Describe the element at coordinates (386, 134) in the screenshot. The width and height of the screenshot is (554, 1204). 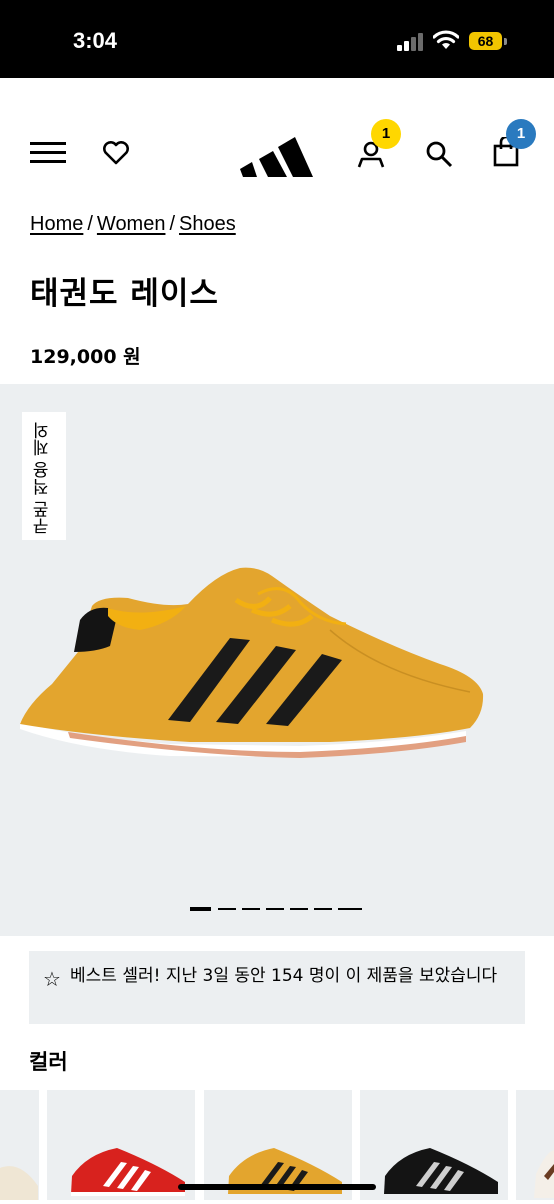
I see `account-badge: 1` at that location.